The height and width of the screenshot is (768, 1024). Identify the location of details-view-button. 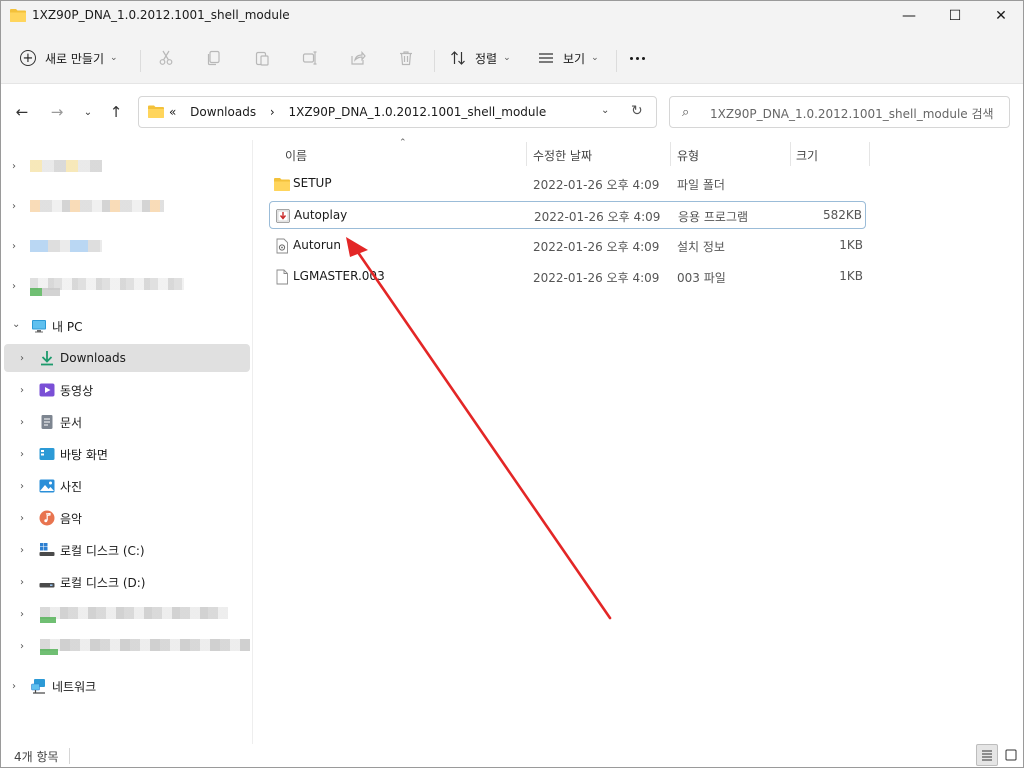
(987, 755).